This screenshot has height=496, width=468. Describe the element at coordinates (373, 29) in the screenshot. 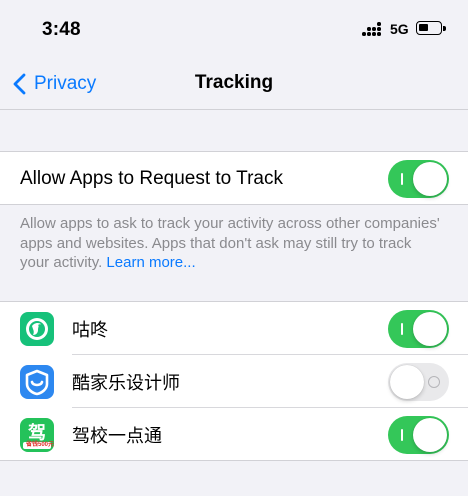

I see `cellular-signal-icon` at that location.